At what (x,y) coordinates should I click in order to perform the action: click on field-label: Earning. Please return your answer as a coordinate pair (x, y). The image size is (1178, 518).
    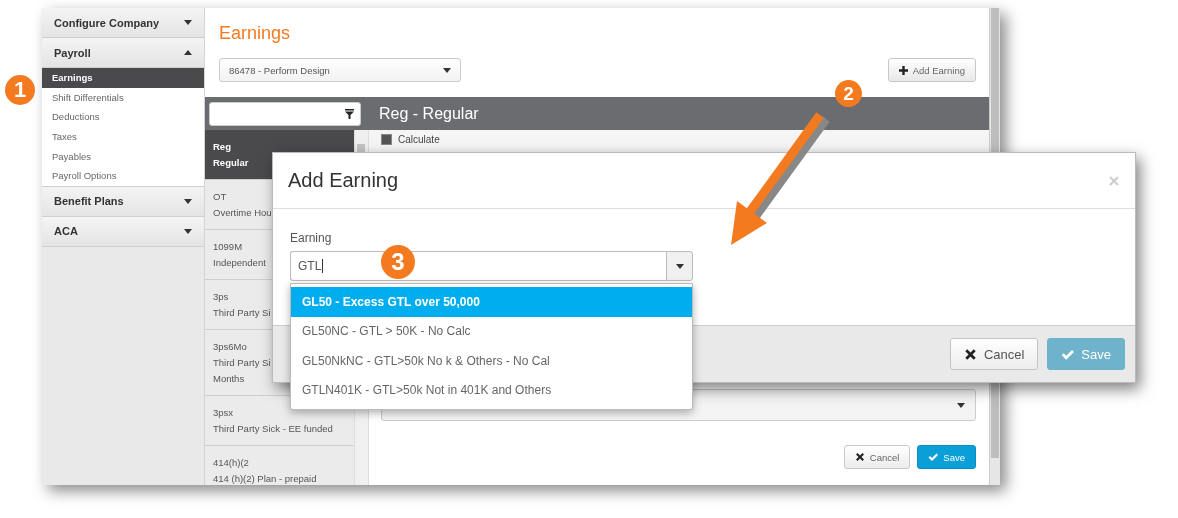
    Looking at the image, I should click on (311, 238).